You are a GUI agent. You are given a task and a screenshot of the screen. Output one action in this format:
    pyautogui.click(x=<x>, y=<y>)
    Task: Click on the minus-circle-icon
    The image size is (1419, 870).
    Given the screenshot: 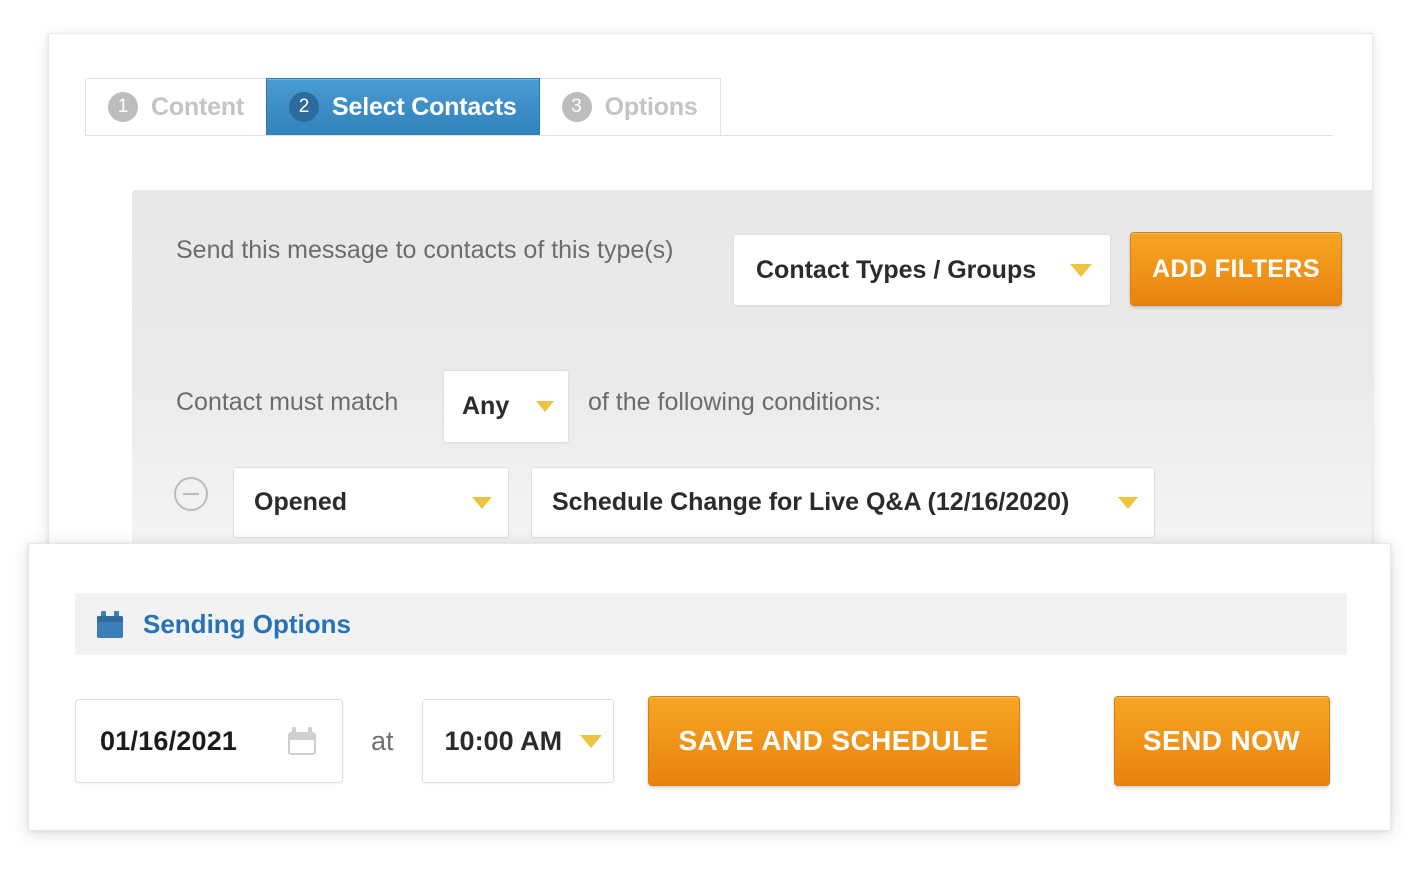 What is the action you would take?
    pyautogui.click(x=191, y=494)
    